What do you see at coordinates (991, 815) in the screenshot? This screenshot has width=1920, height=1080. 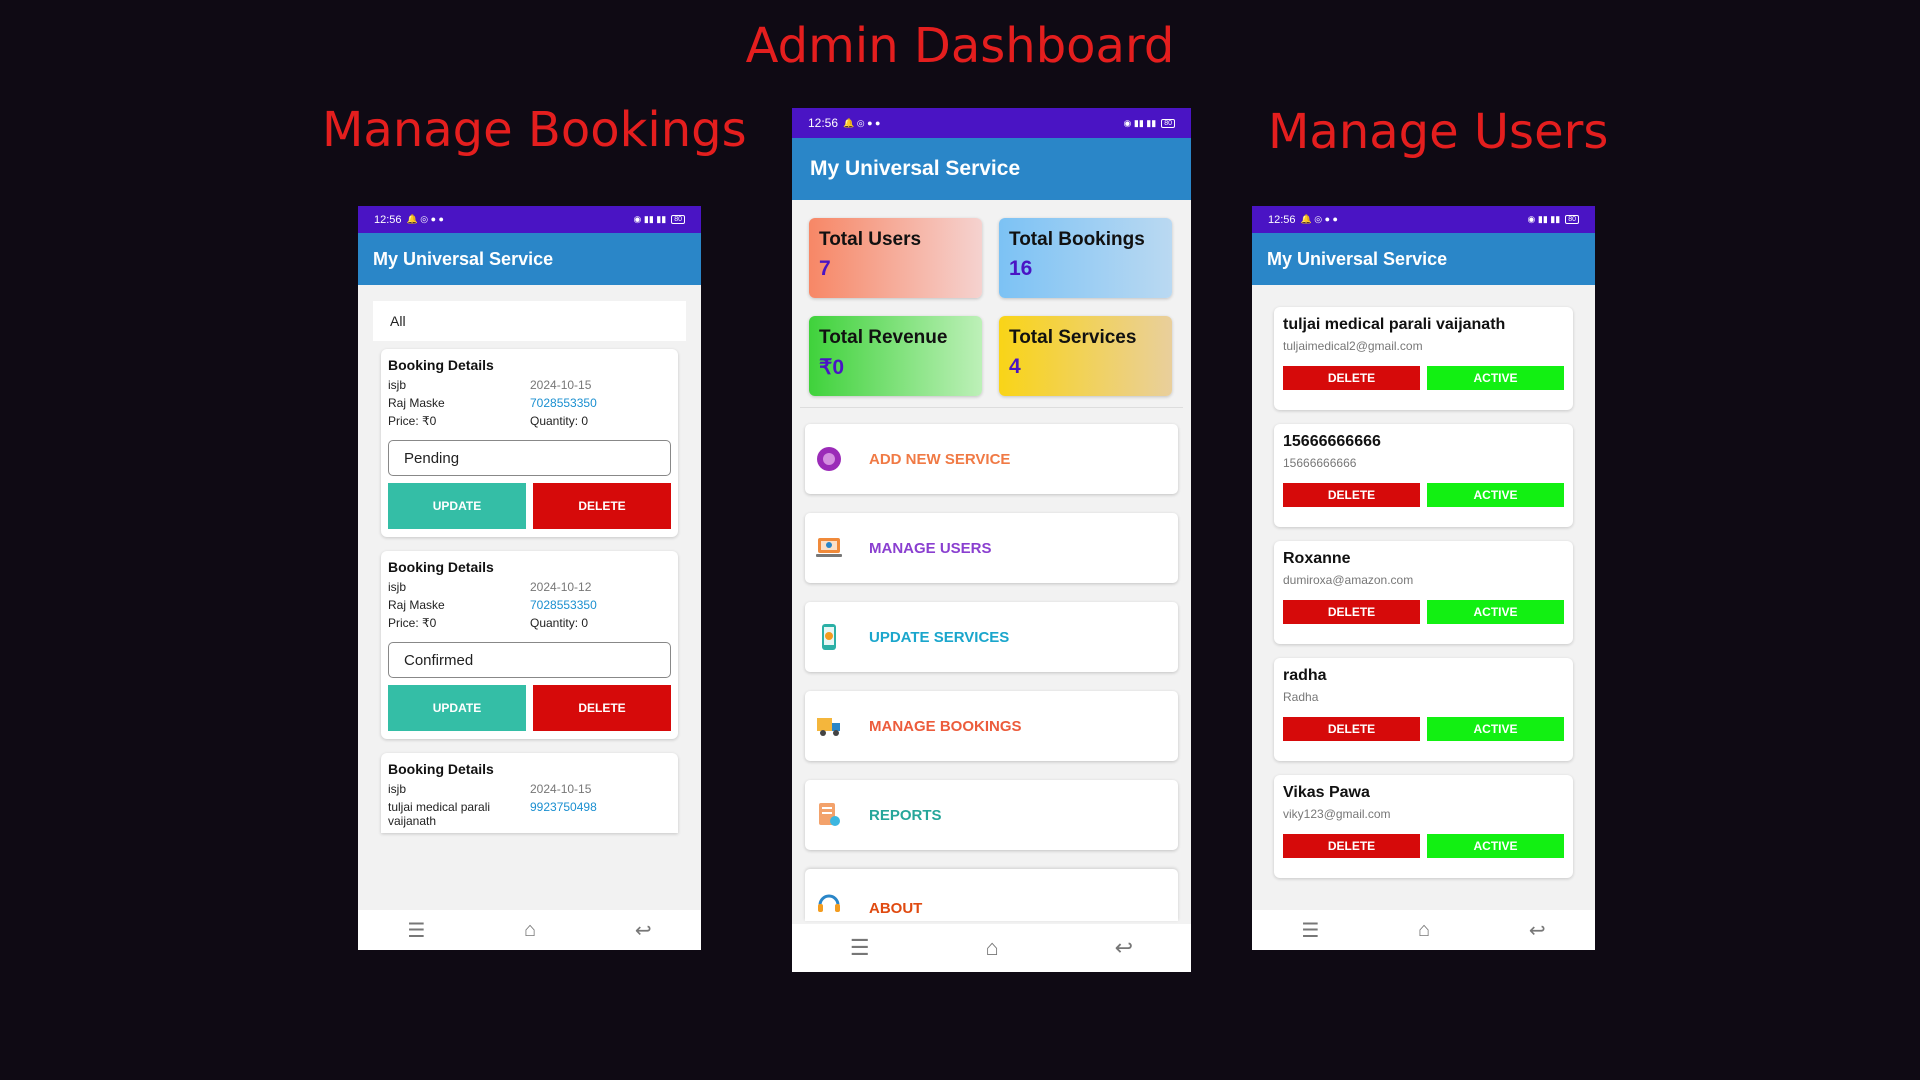 I see `reports-button: REPORTS` at bounding box center [991, 815].